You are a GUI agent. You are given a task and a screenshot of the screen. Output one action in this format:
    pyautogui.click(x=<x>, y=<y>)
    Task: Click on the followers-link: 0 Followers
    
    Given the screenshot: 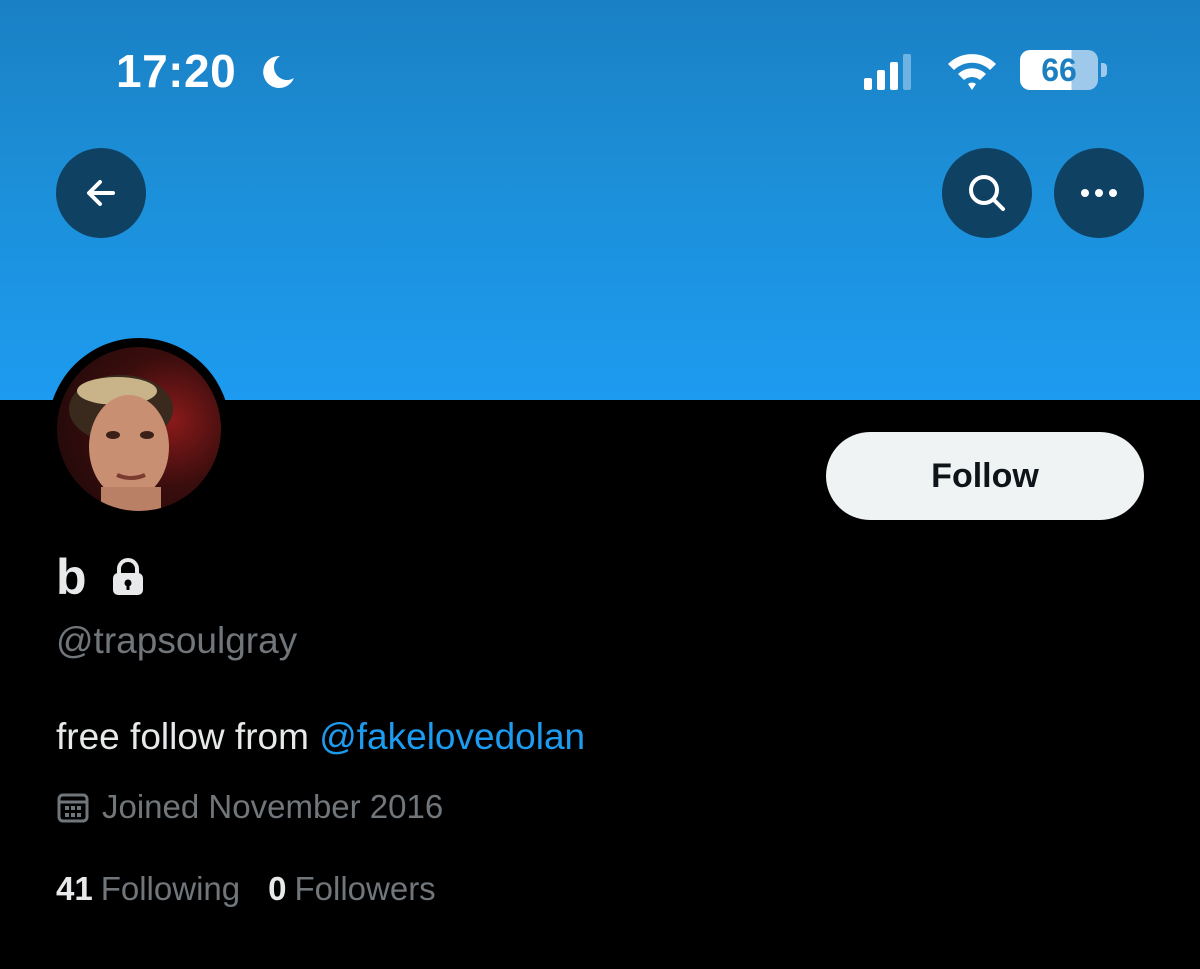 What is the action you would take?
    pyautogui.click(x=352, y=889)
    